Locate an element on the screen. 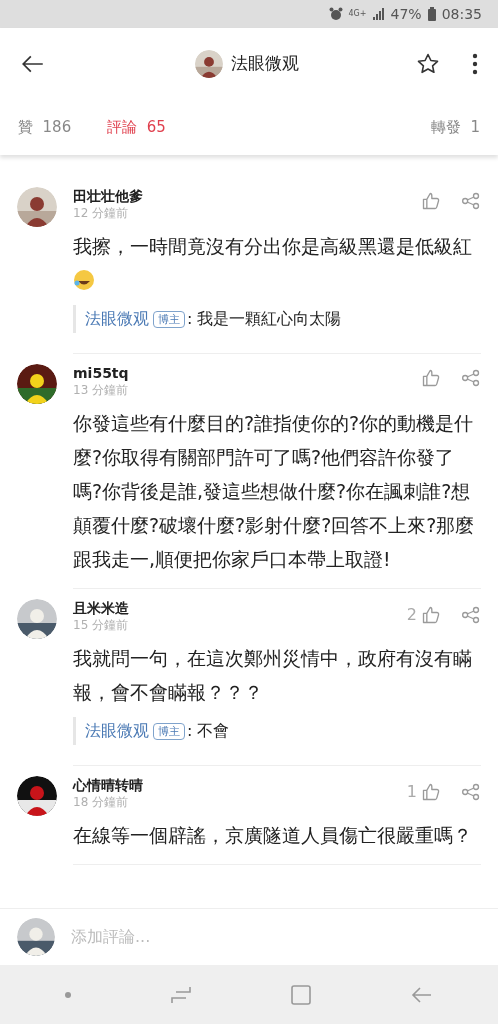 This screenshot has height=1024, width=498. timestamp: 18 分鐘前 is located at coordinates (101, 802).